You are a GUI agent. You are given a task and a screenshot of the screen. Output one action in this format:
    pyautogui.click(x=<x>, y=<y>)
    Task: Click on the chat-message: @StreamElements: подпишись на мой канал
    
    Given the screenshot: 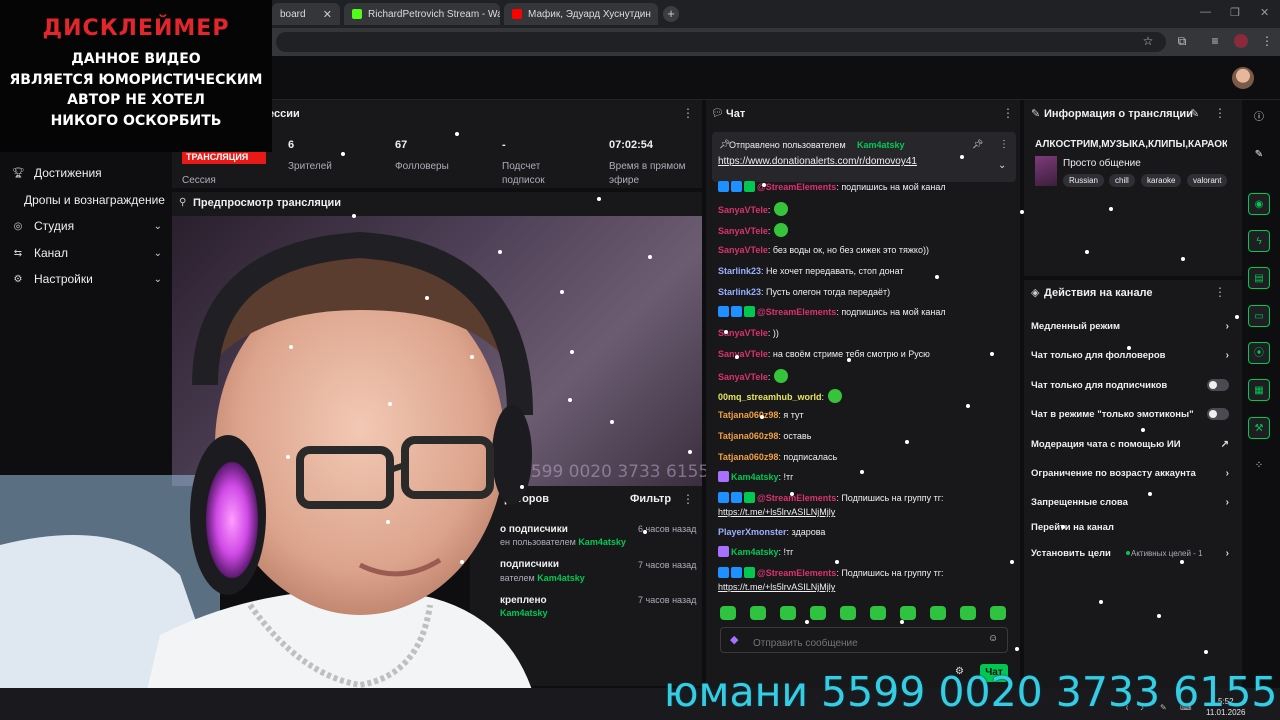 What is the action you would take?
    pyautogui.click(x=866, y=312)
    